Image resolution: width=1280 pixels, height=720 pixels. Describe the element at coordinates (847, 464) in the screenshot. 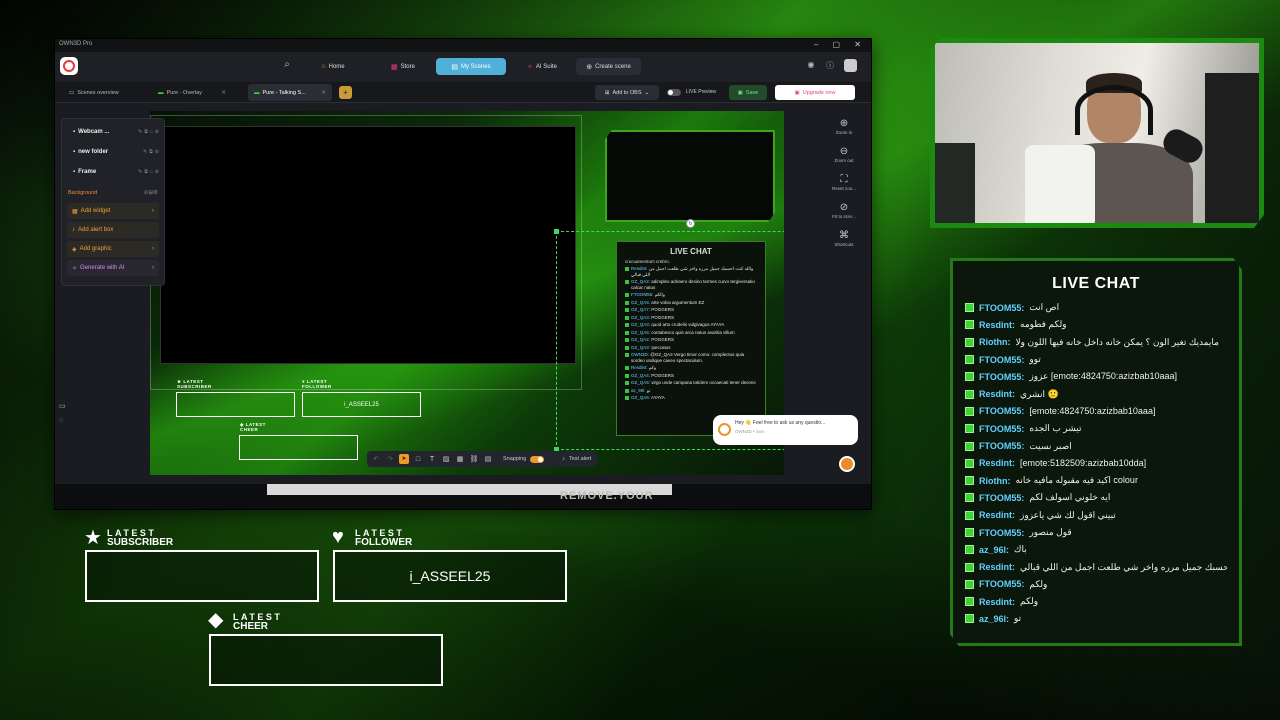

I see `support-chat-button` at that location.